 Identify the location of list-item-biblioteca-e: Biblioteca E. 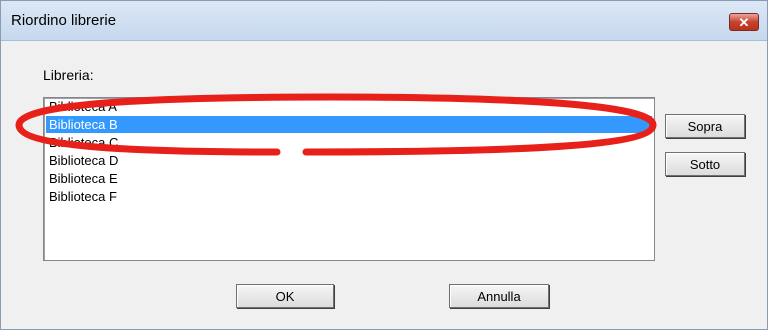
(349, 178).